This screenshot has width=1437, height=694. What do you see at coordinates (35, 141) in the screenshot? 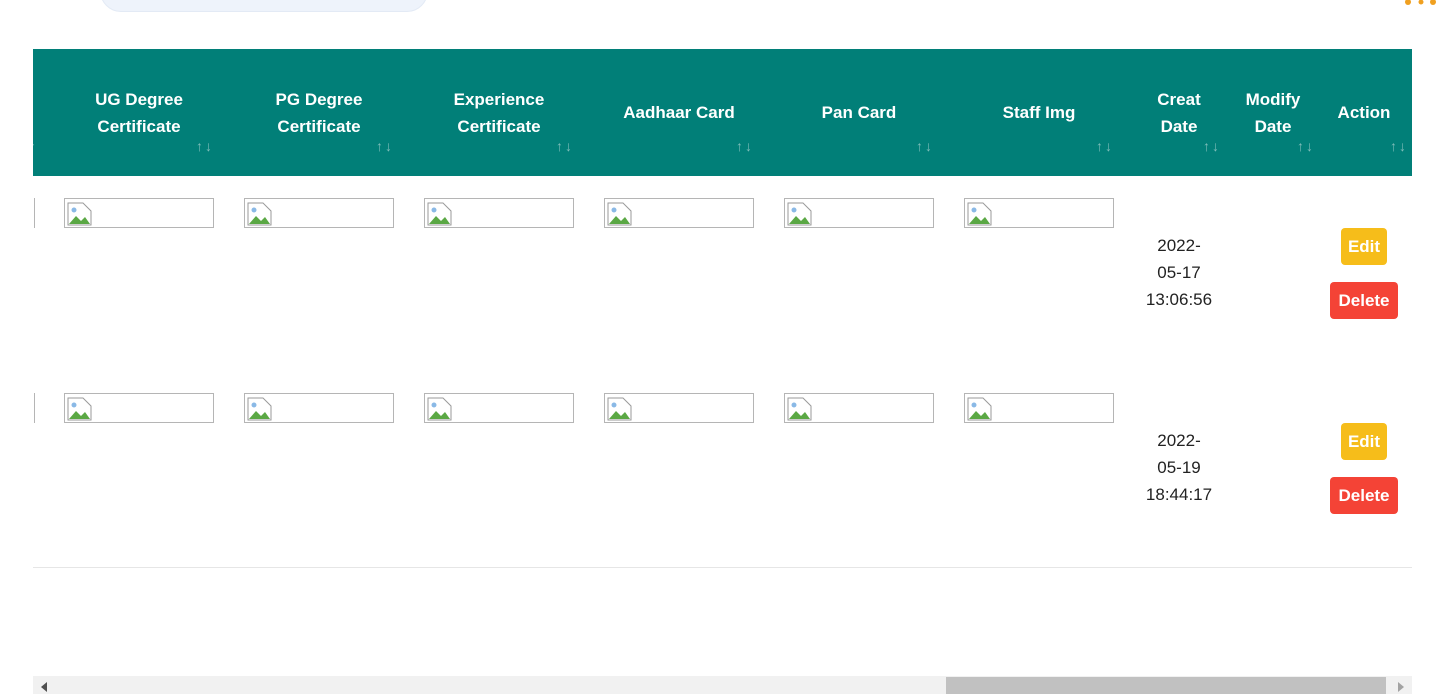
I see `sort-icon: ↓` at bounding box center [35, 141].